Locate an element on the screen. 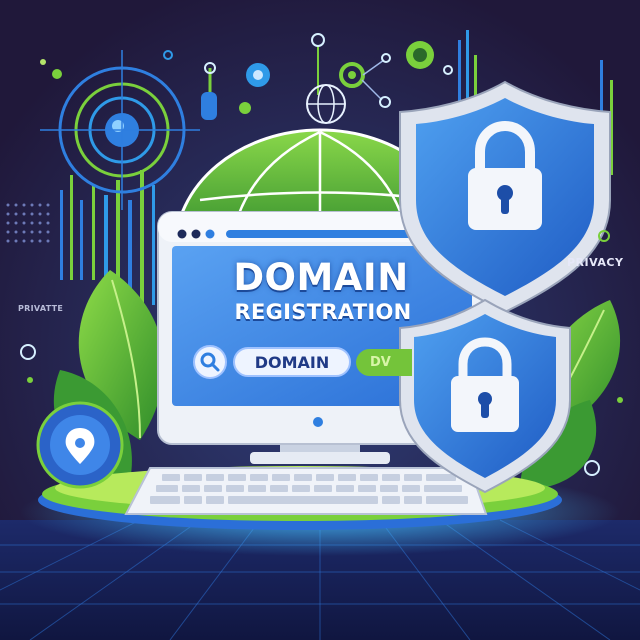 This screenshot has height=640, width=640. headline-title: DOMAIN is located at coordinates (321, 277).